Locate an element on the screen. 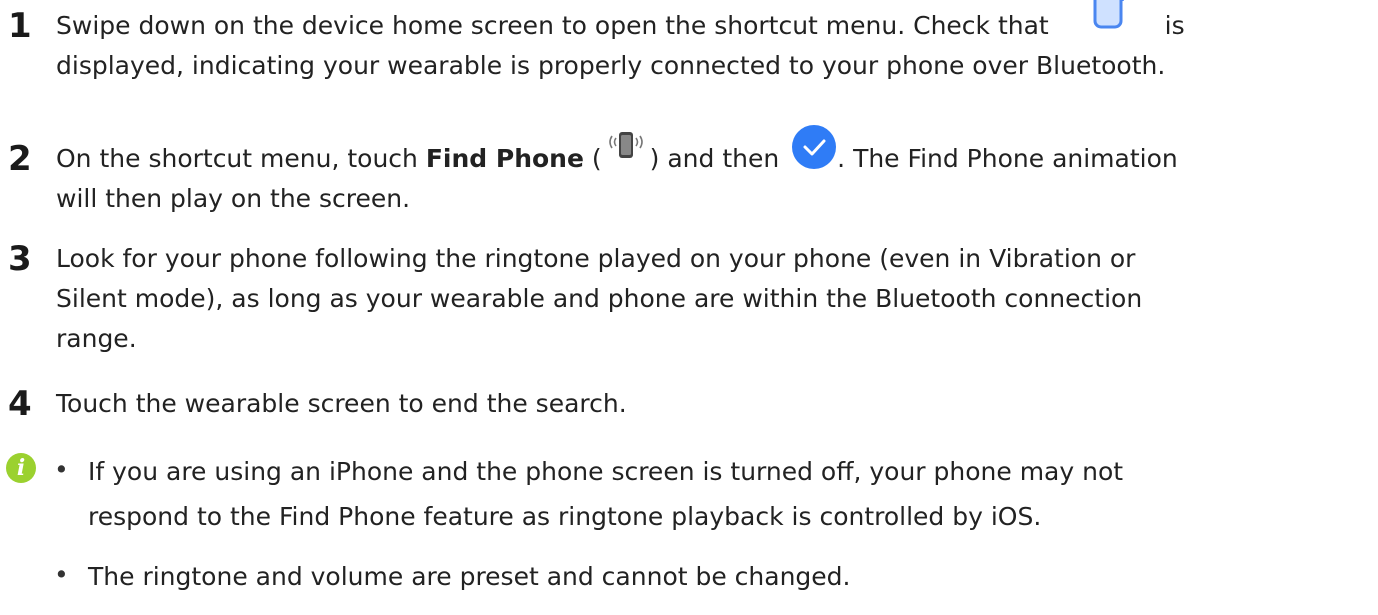  find-phone-icon is located at coordinates (626, 156).